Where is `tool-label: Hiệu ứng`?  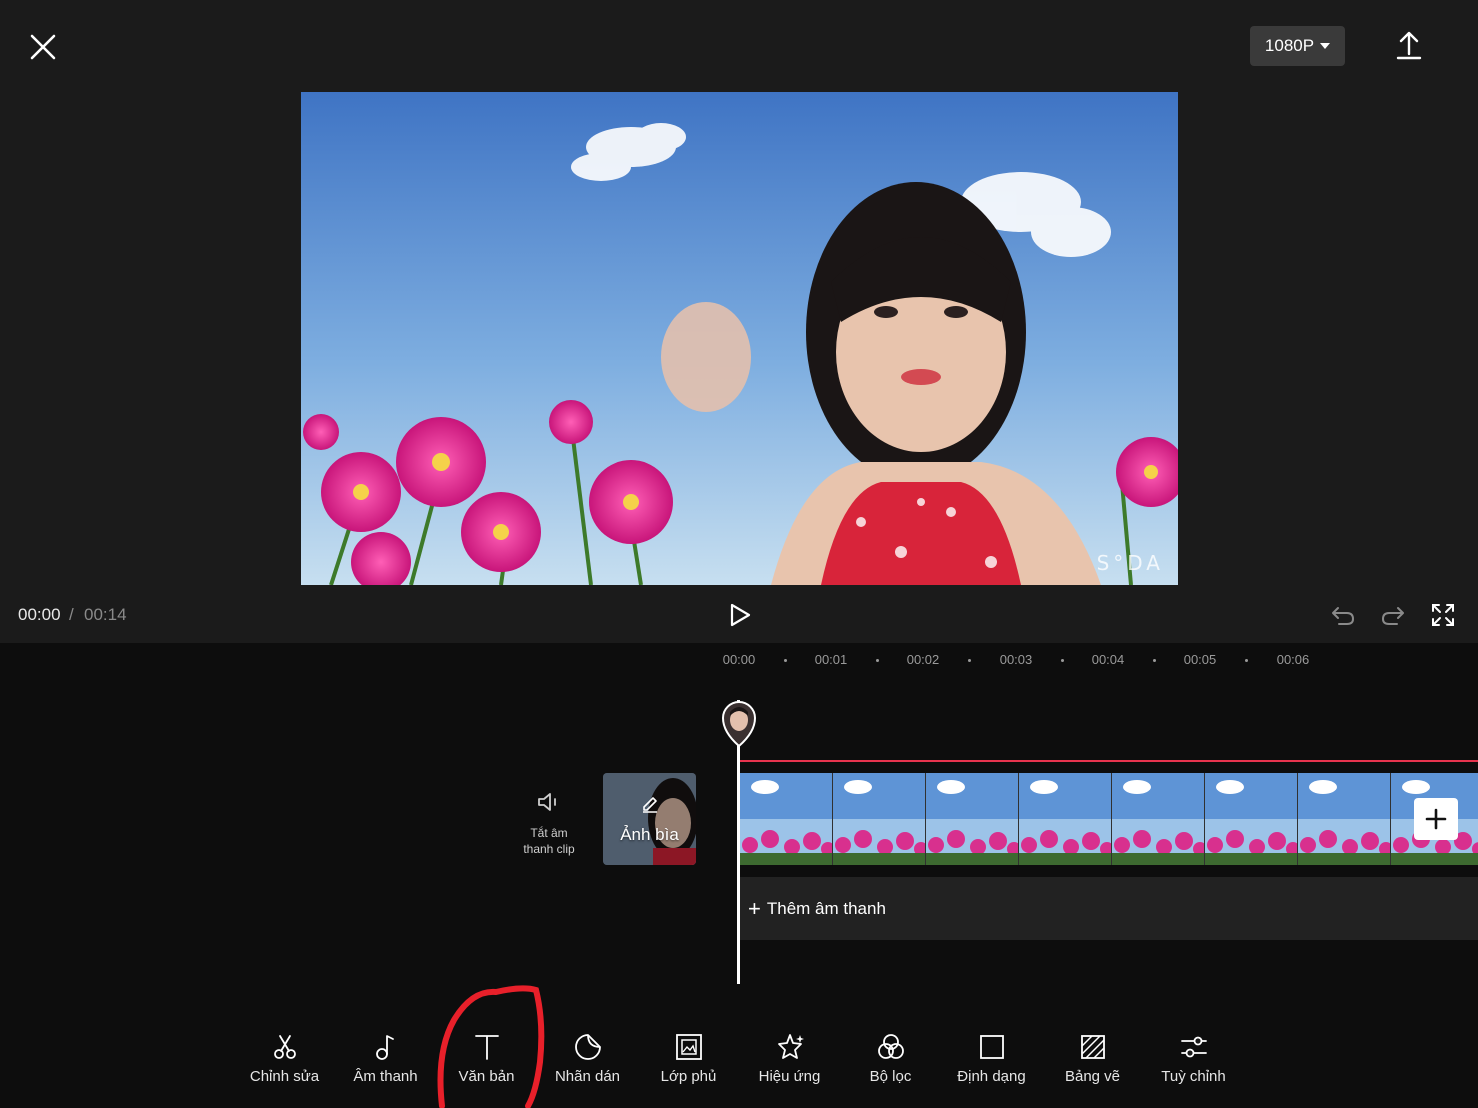
tool-label: Hiệu ứng is located at coordinates (789, 1076).